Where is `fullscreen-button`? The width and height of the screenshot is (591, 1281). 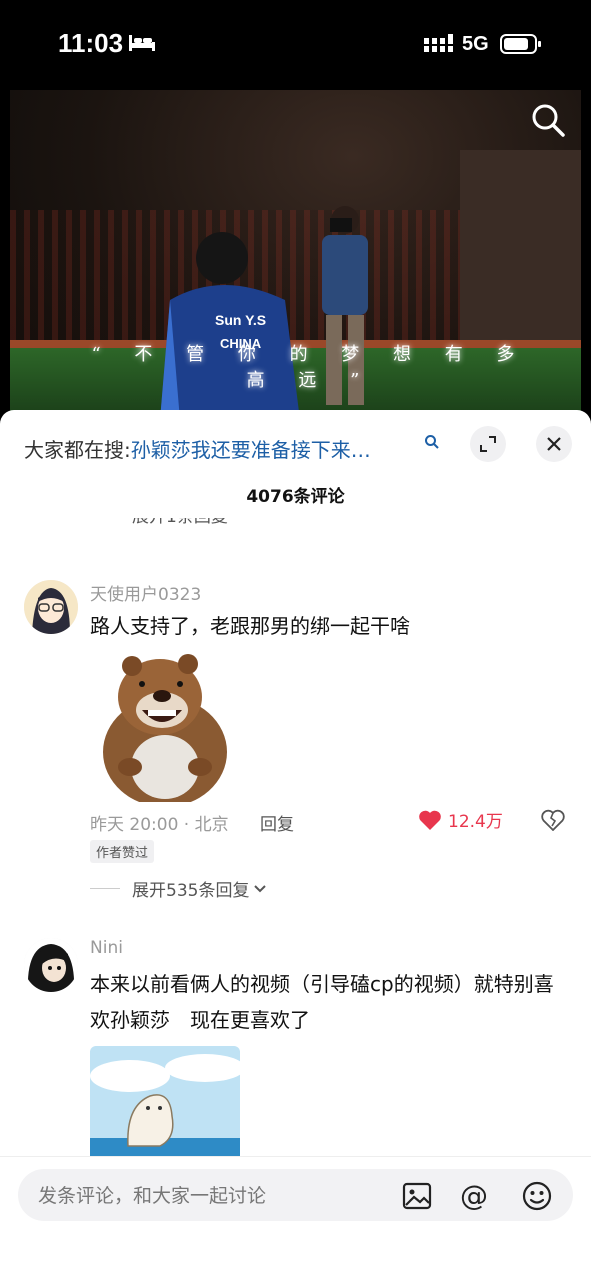 fullscreen-button is located at coordinates (488, 444).